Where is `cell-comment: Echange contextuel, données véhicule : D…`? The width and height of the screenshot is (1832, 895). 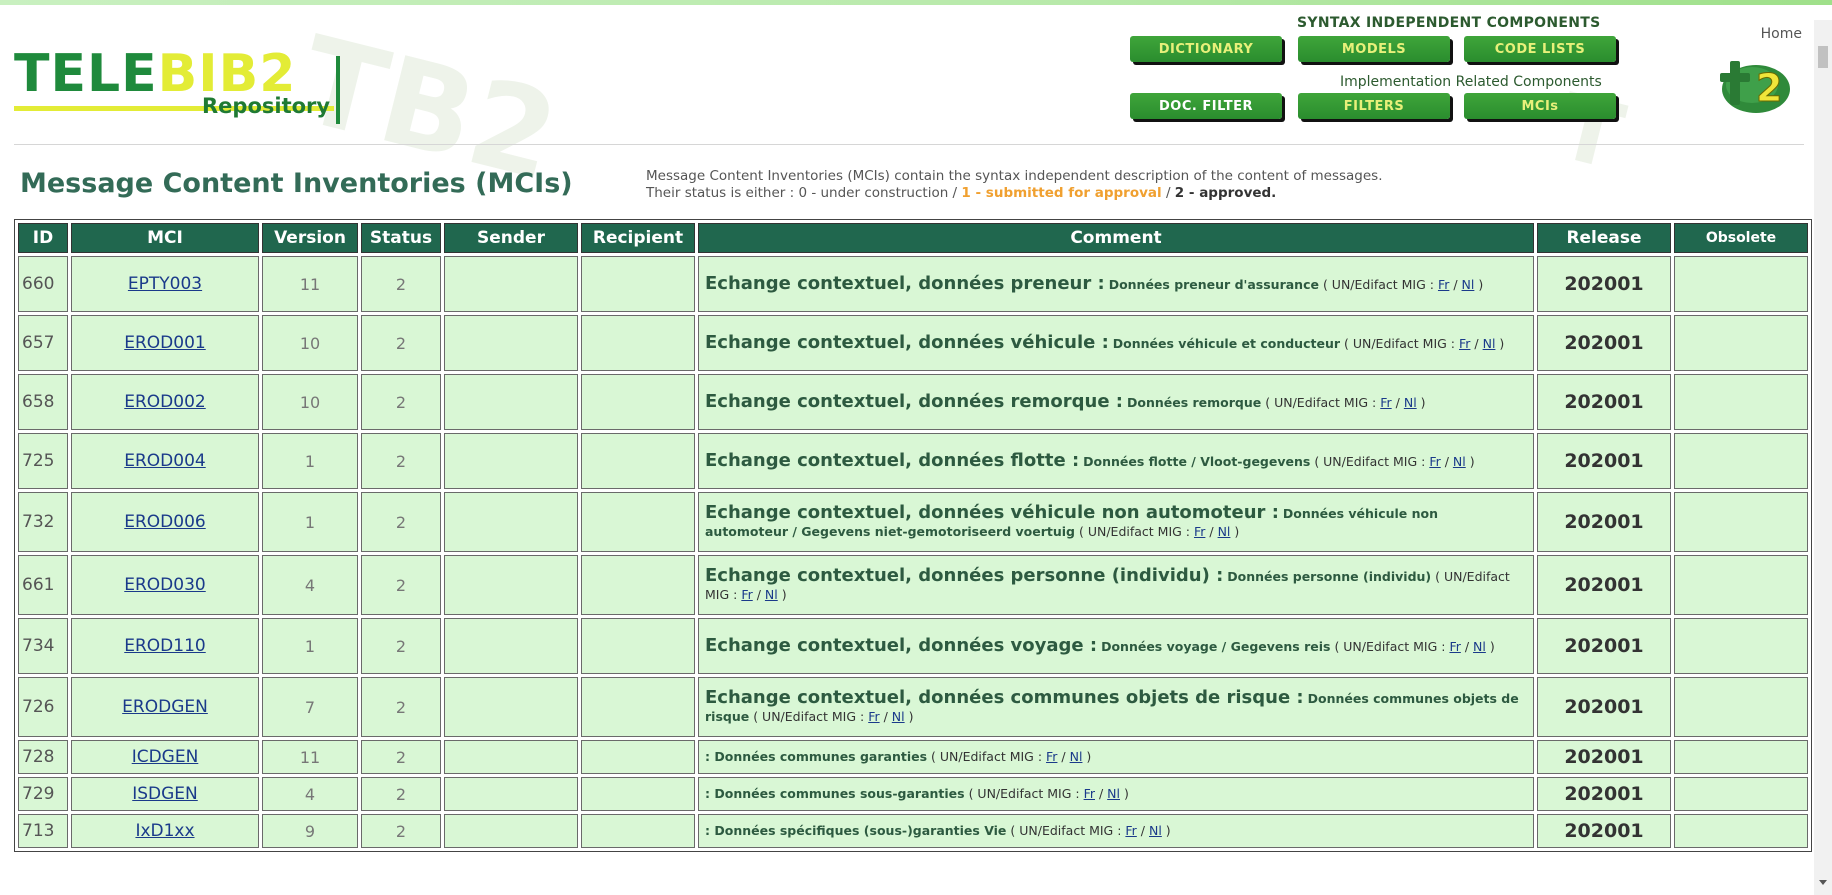 cell-comment: Echange contextuel, données véhicule : D… is located at coordinates (1116, 343).